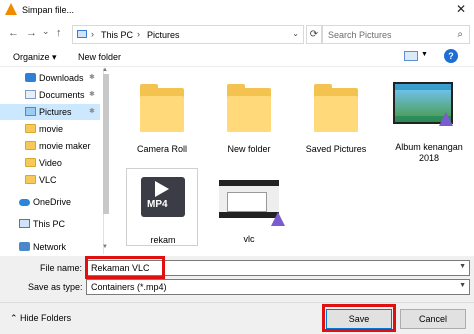 The width and height of the screenshot is (474, 334). Describe the element at coordinates (249, 149) in the screenshot. I see `file-name: New folder` at that location.